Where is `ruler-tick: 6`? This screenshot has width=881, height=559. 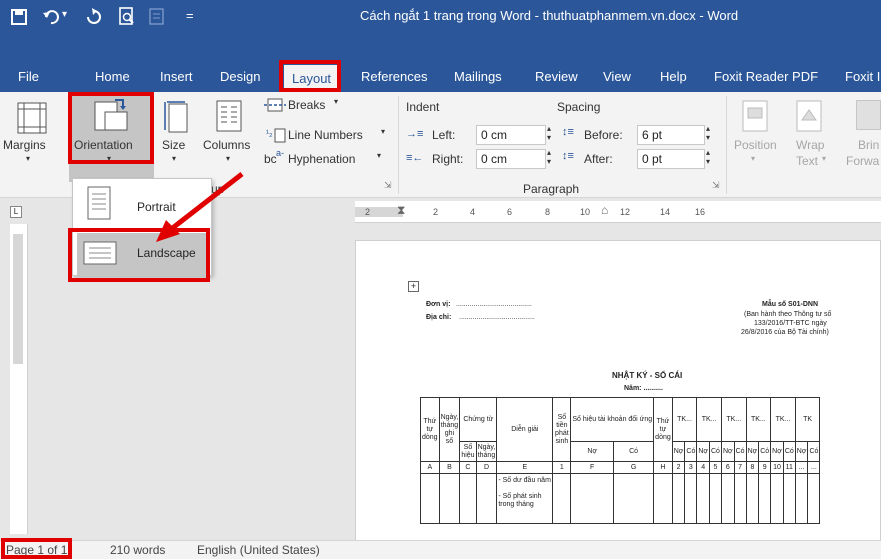
ruler-tick: 6 is located at coordinates (510, 212).